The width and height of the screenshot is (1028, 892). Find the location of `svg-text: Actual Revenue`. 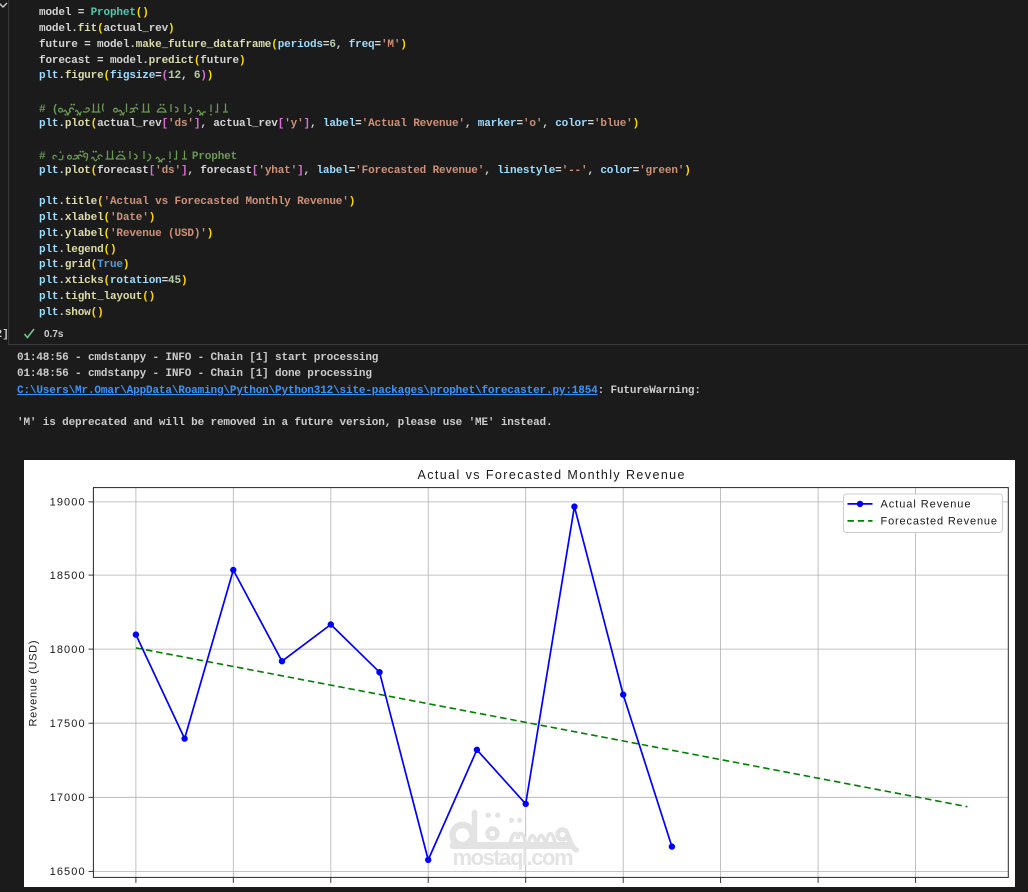

svg-text: Actual Revenue is located at coordinates (926, 505).